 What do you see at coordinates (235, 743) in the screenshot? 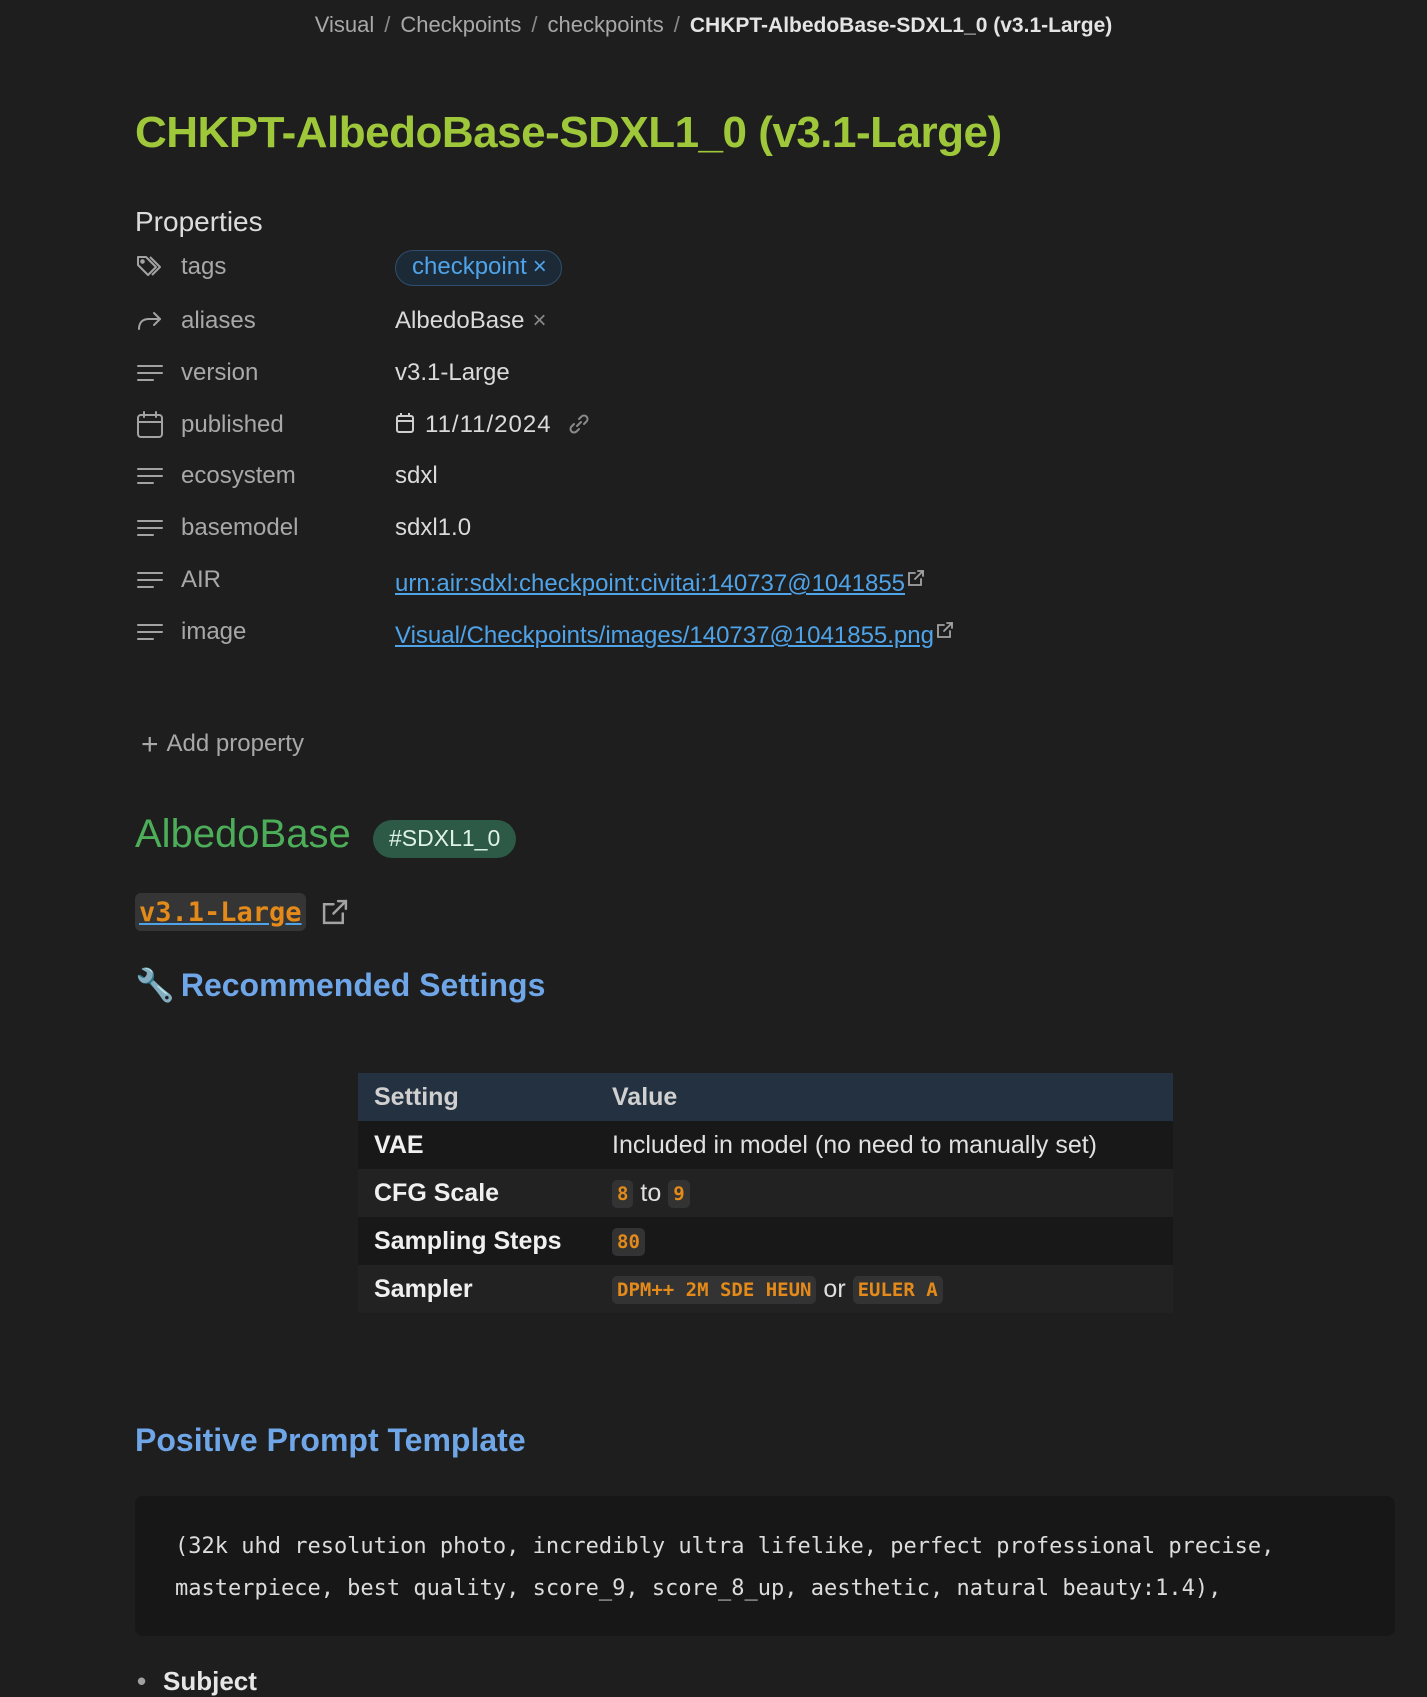
I see `add-property-label: Add property` at bounding box center [235, 743].